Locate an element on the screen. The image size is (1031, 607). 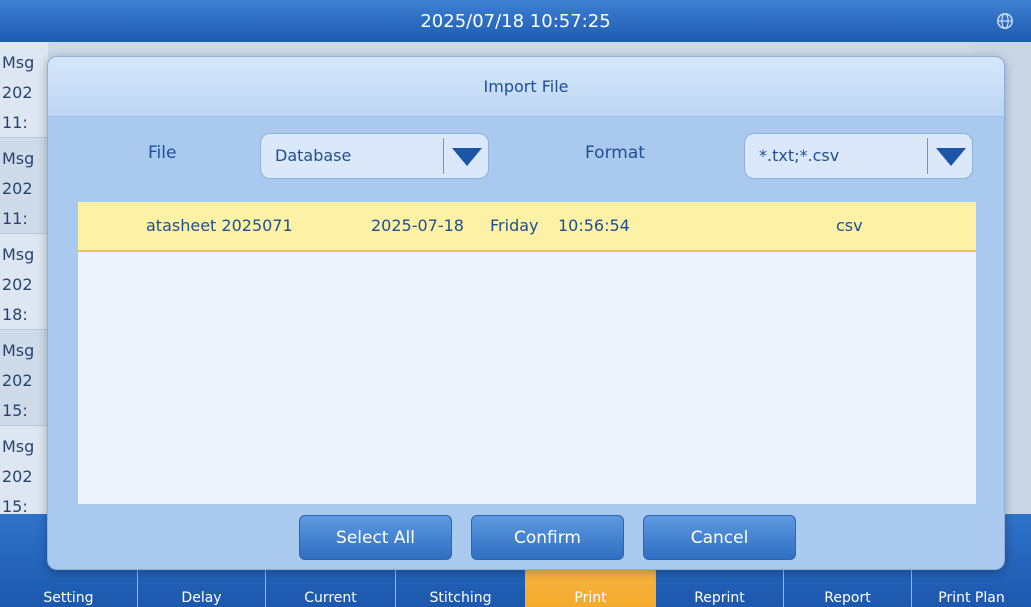
file-date: 2025-07-18 is located at coordinates (417, 225).